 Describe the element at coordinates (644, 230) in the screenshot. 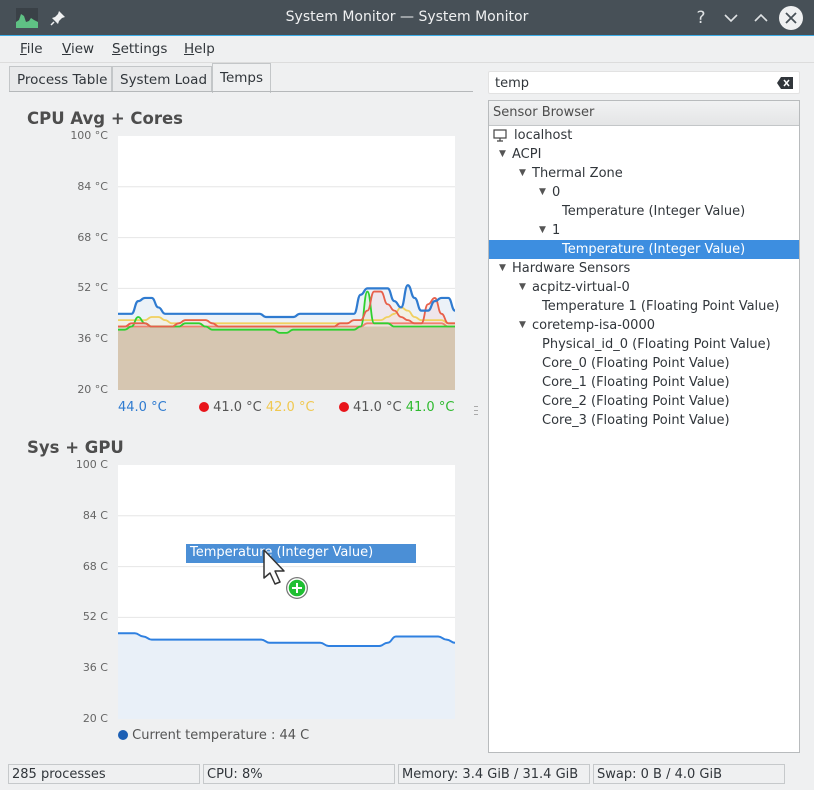

I see `sensor-tree-branch: ▼ 1` at that location.